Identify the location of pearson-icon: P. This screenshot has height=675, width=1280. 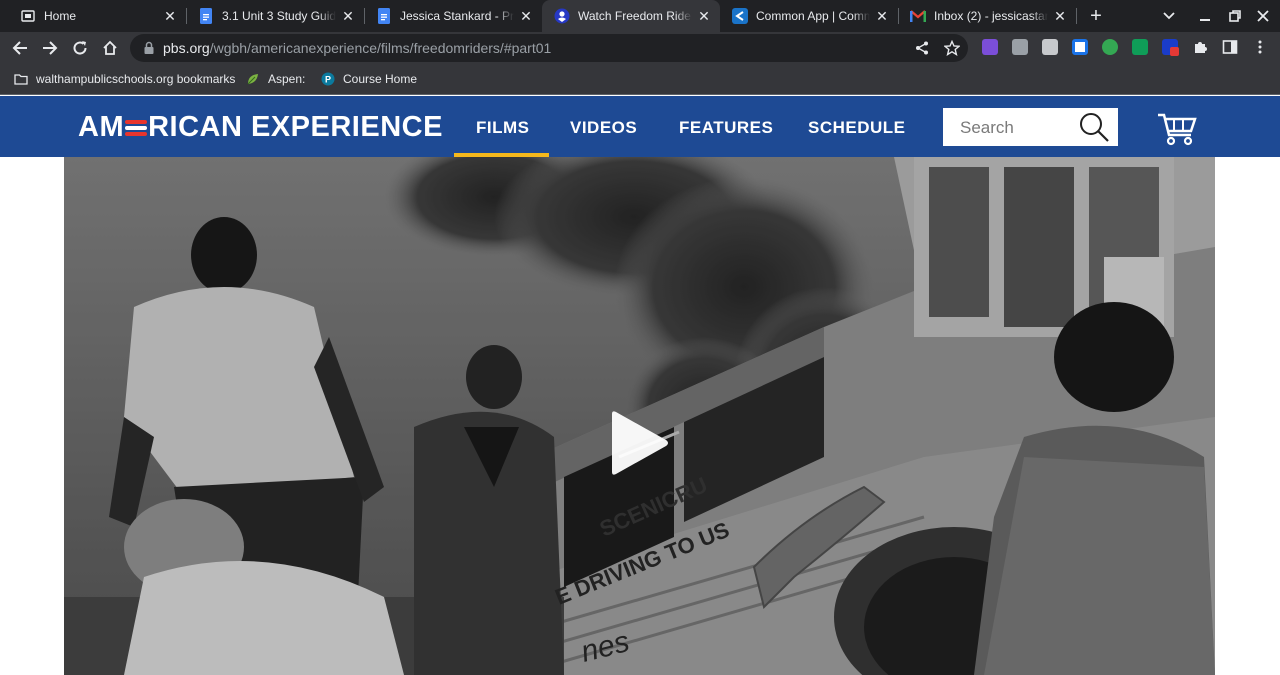
(328, 79).